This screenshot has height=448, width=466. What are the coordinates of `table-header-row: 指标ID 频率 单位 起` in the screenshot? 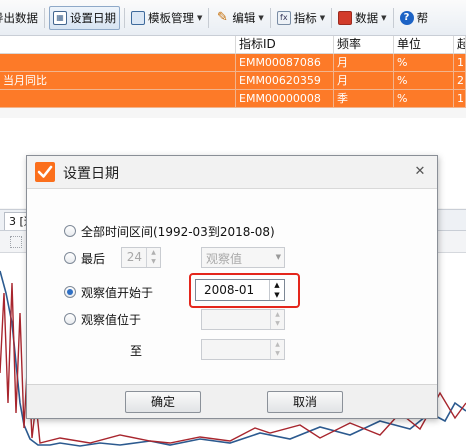 It's located at (233, 45).